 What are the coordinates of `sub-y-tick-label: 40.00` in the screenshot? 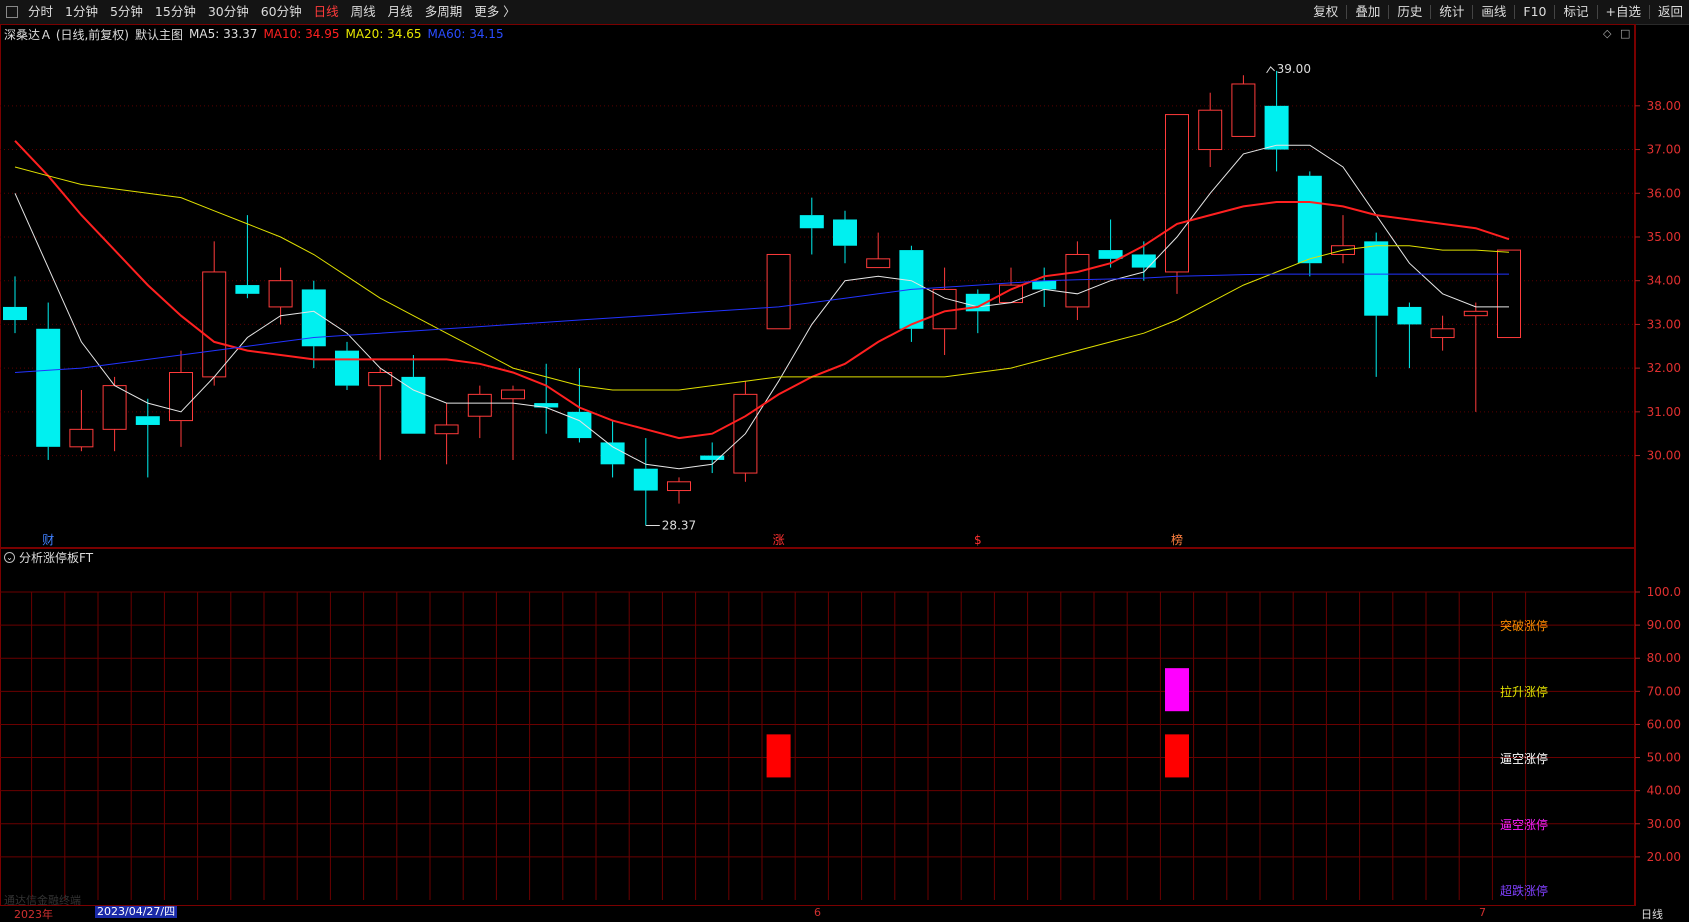 It's located at (1664, 791).